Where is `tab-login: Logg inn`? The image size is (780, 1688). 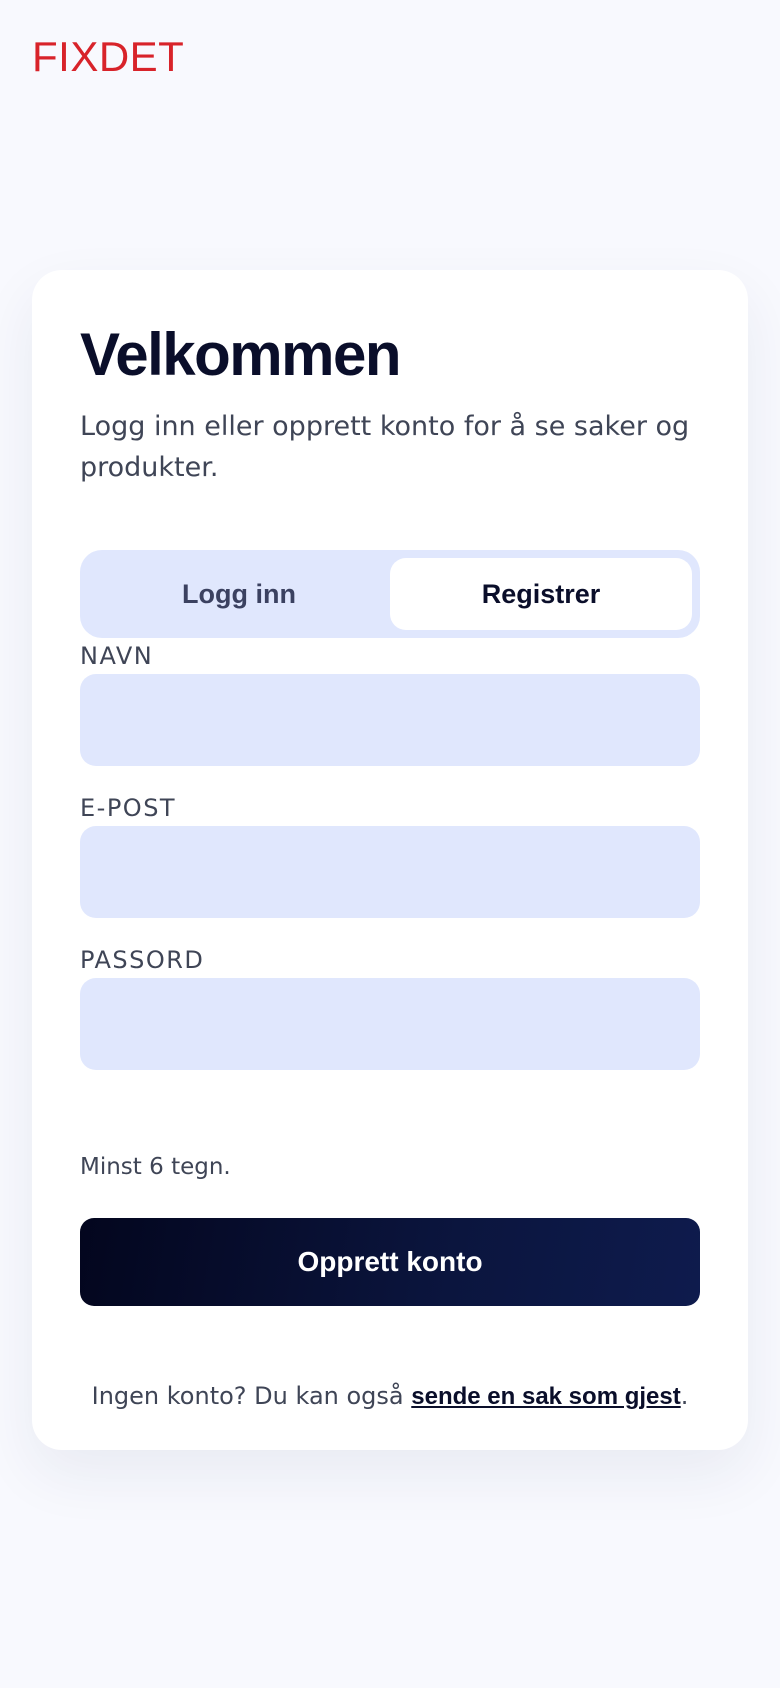 tab-login: Logg inn is located at coordinates (239, 594).